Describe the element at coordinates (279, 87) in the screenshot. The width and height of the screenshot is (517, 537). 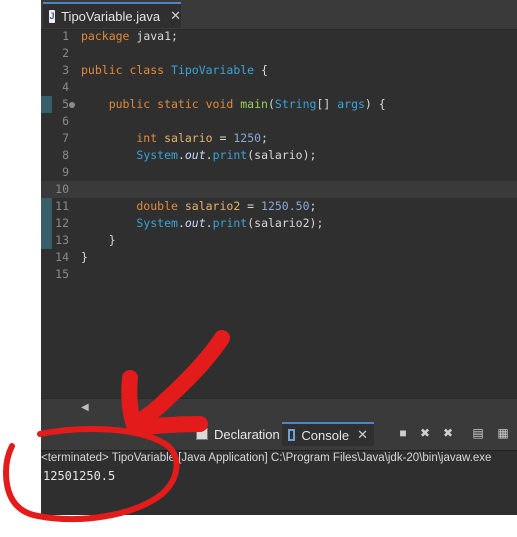
I see `code-line: 4` at that location.